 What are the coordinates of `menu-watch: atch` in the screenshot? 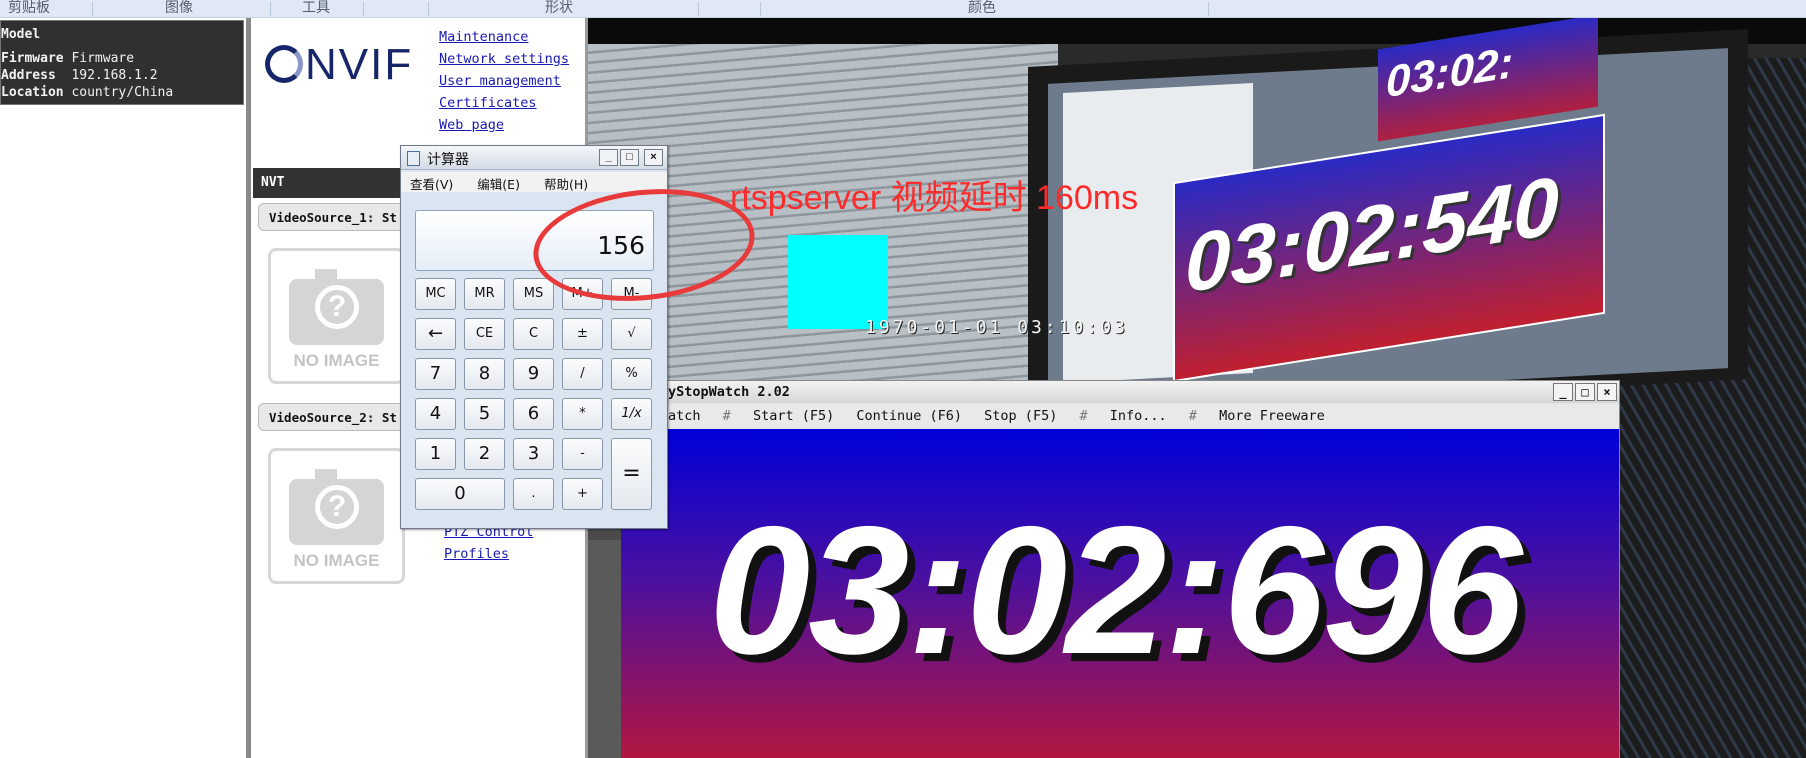 It's located at (684, 416).